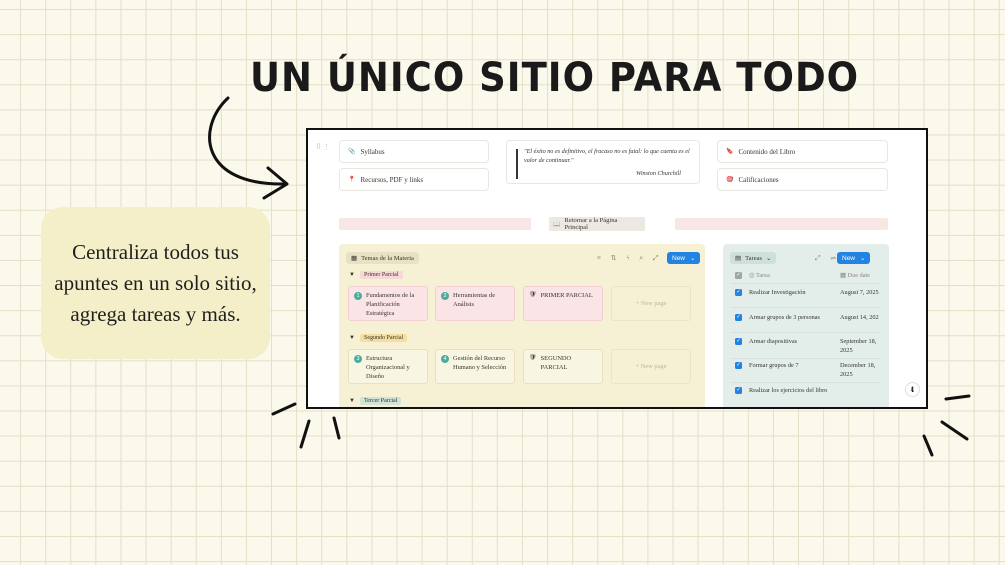  I want to click on group-primer-parcial: Primer Parcial, so click(381, 275).